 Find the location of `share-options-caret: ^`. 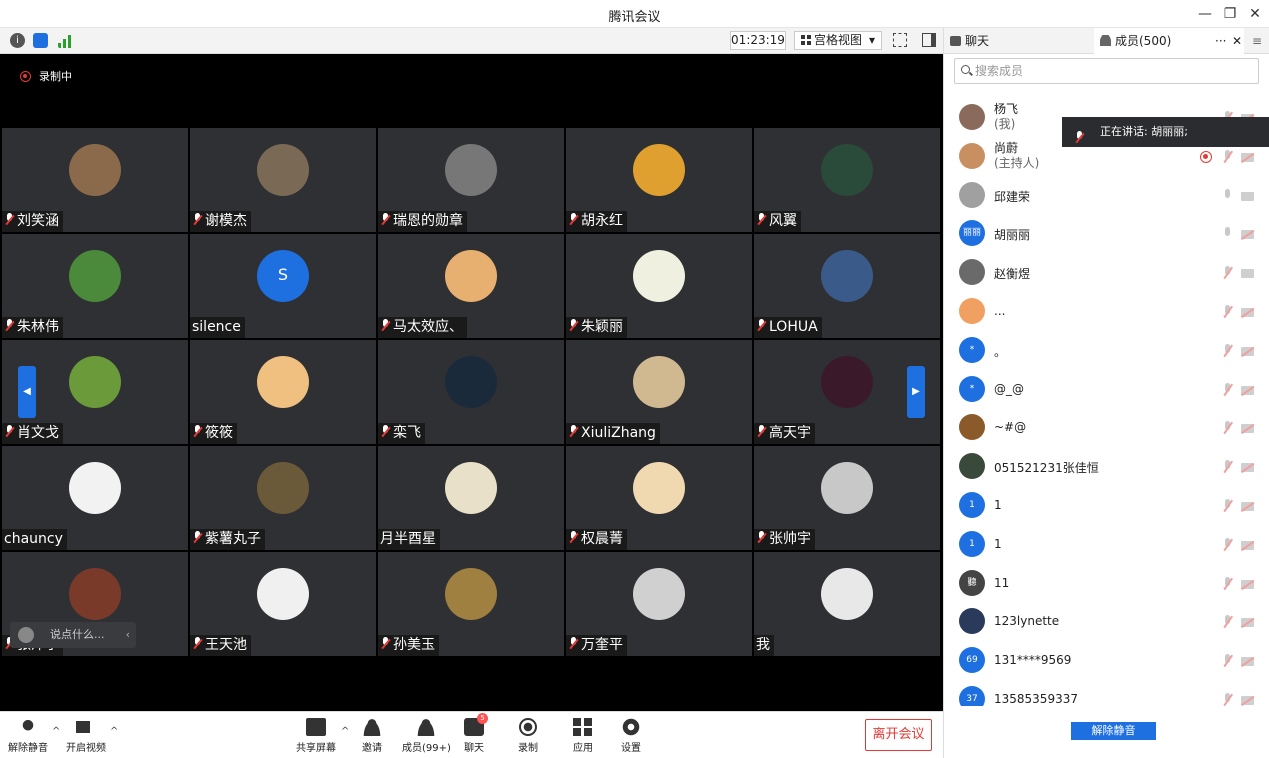

share-options-caret: ^ is located at coordinates (345, 731).